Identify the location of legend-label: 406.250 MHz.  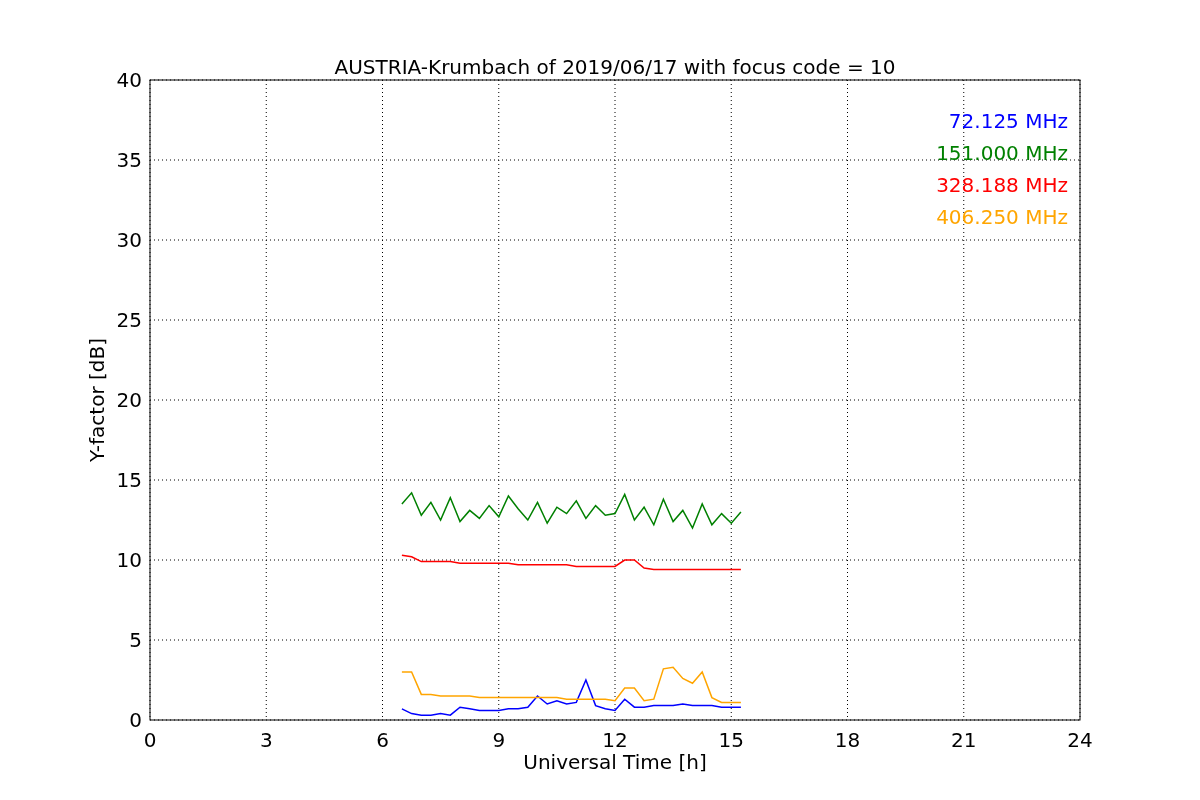
(1002, 217).